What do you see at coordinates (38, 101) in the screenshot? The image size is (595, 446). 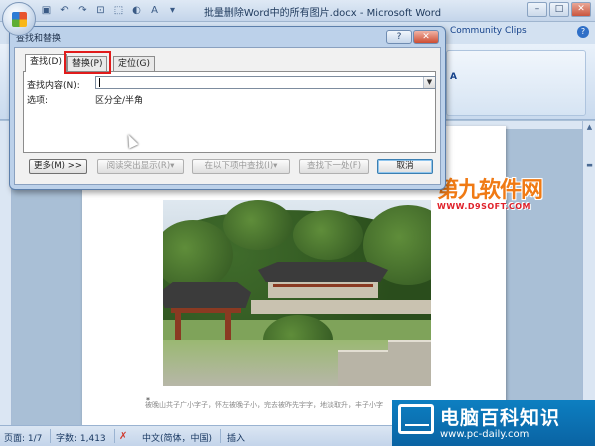 I see `options-label: 选项:` at bounding box center [38, 101].